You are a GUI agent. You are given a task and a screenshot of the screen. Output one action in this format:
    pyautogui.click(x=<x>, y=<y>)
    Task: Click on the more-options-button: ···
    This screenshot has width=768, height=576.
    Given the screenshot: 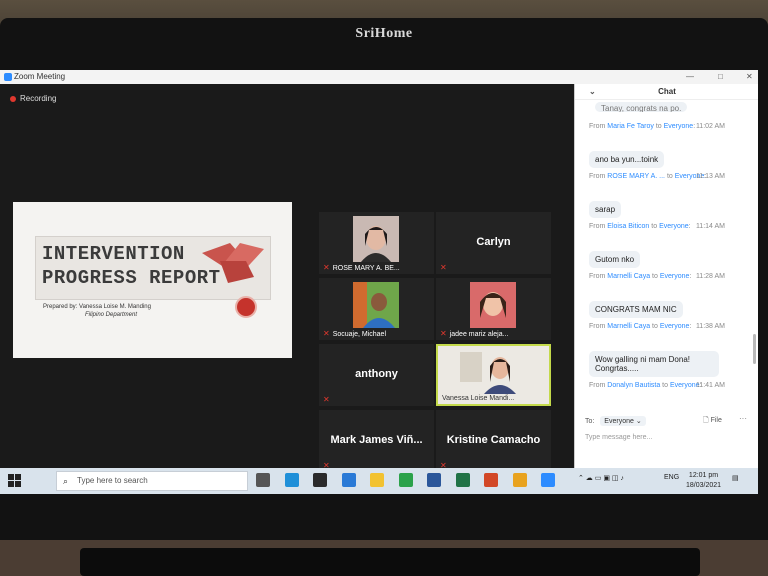 What is the action you would take?
    pyautogui.click(x=743, y=418)
    